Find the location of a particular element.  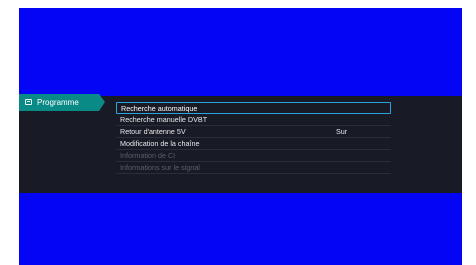

menu-item-signal-information: Informations sur le signal is located at coordinates (253, 168).